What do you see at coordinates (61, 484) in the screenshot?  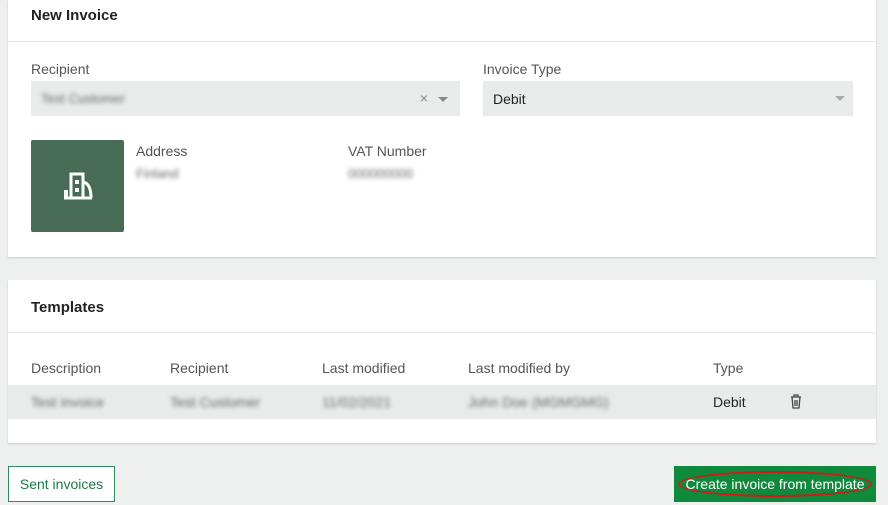 I see `sent-invoices-button: Sent invoices` at bounding box center [61, 484].